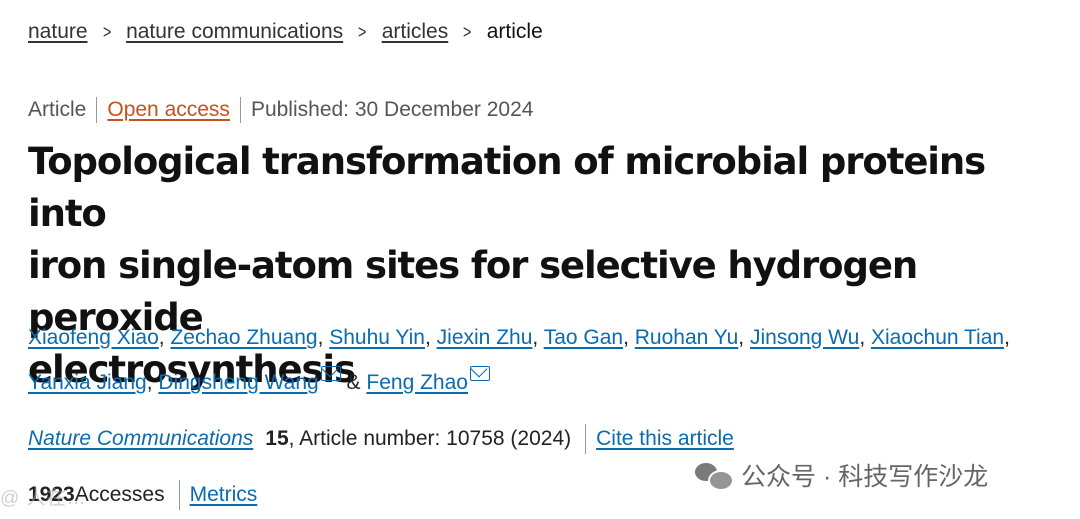 The height and width of the screenshot is (519, 1080). I want to click on author-and: &, so click(353, 382).